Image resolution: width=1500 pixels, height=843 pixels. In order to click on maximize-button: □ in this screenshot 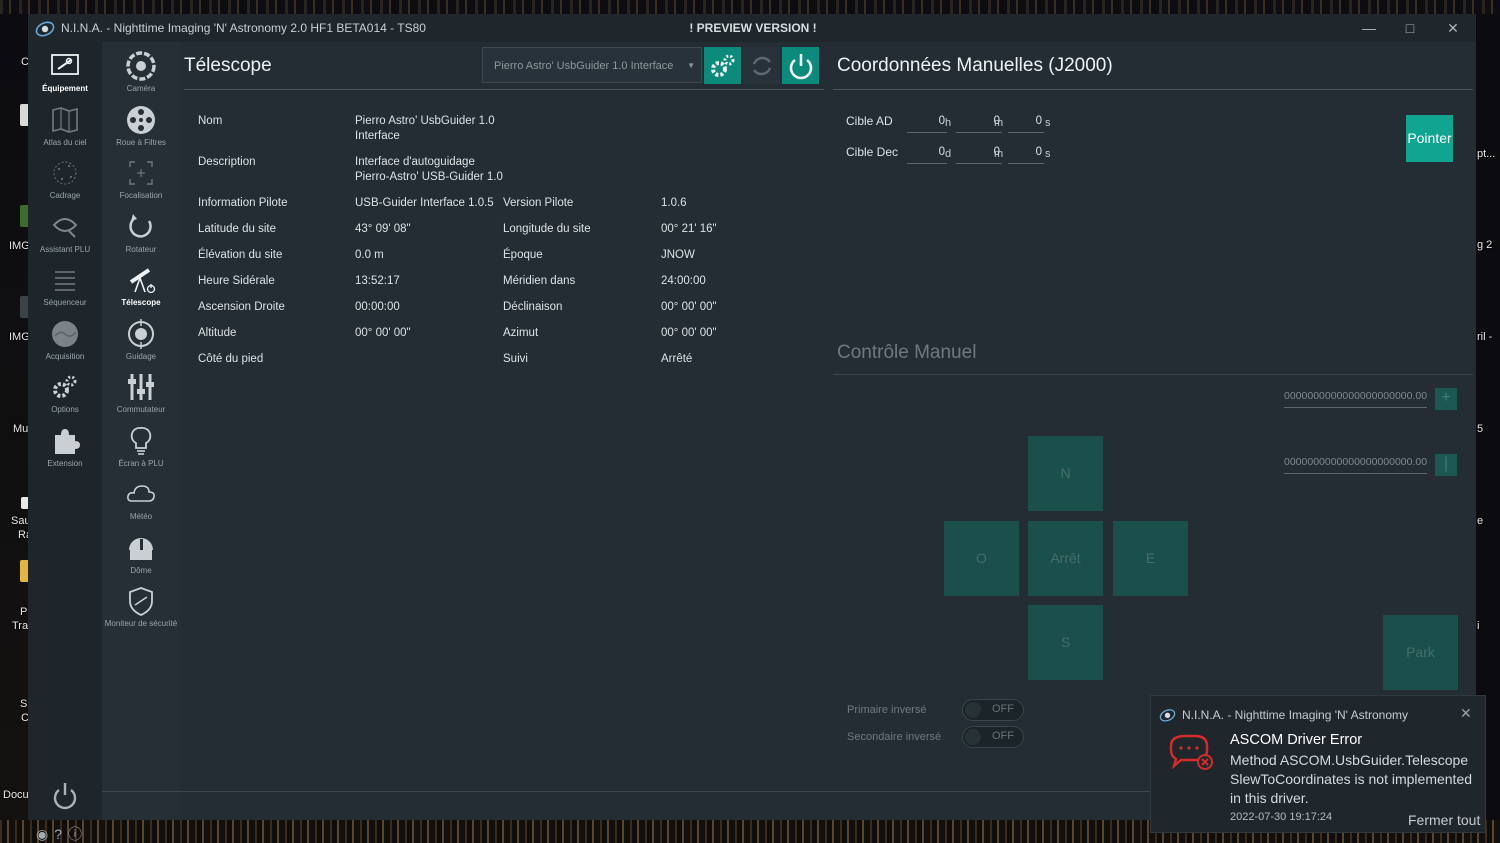, I will do `click(1410, 28)`.